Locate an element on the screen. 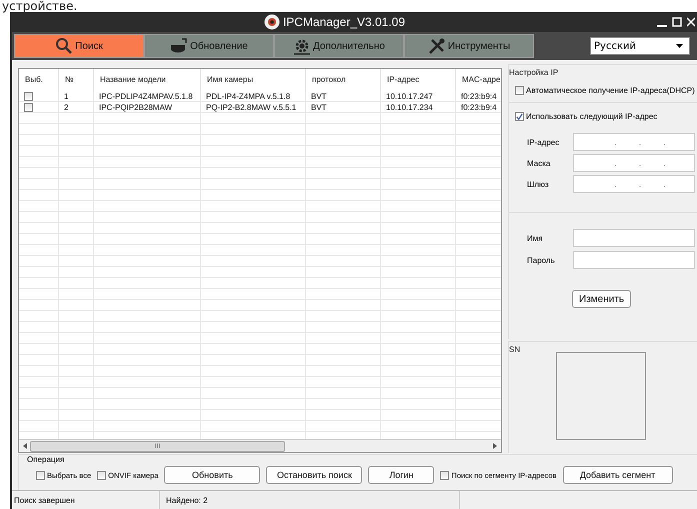 Image resolution: width=697 pixels, height=509 pixels. action-button: Логин is located at coordinates (401, 475).